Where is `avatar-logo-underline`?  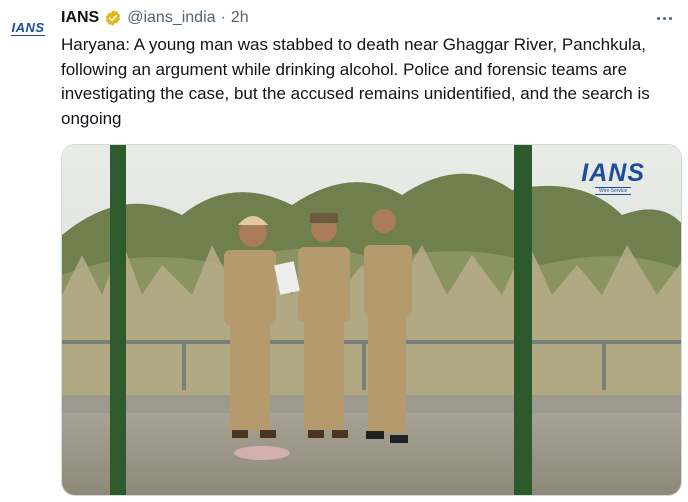 avatar-logo-underline is located at coordinates (28, 36).